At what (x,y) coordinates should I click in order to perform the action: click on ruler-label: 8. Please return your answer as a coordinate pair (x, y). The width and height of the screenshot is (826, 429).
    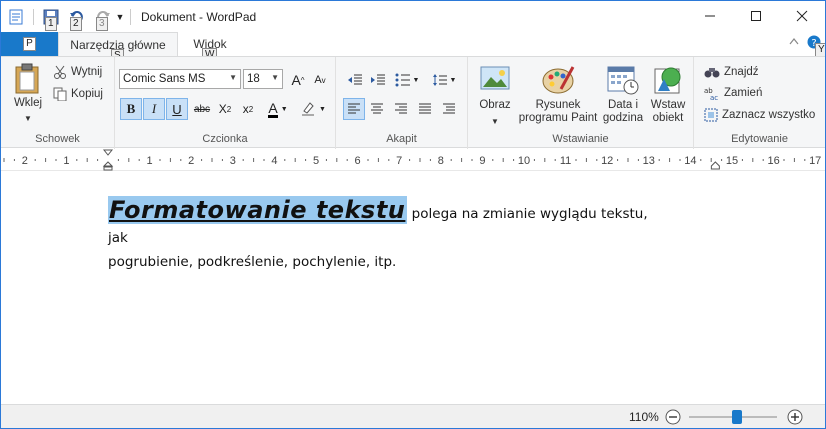
    Looking at the image, I should click on (441, 161).